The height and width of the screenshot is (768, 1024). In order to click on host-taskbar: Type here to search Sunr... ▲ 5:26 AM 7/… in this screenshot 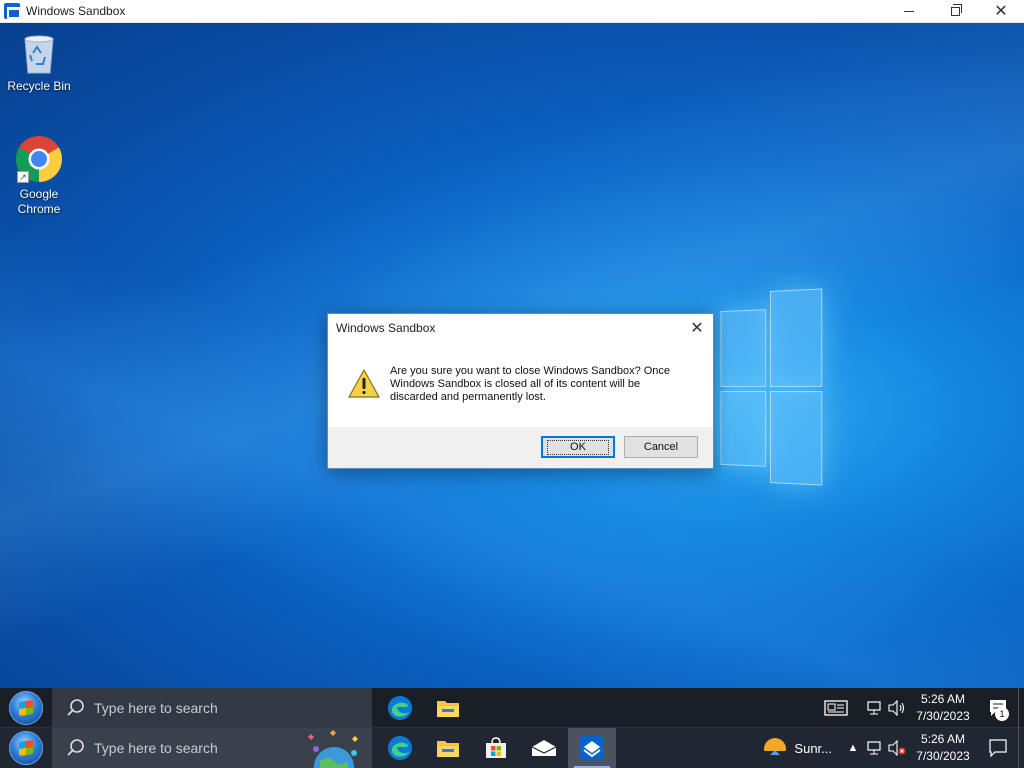, I will do `click(512, 748)`.